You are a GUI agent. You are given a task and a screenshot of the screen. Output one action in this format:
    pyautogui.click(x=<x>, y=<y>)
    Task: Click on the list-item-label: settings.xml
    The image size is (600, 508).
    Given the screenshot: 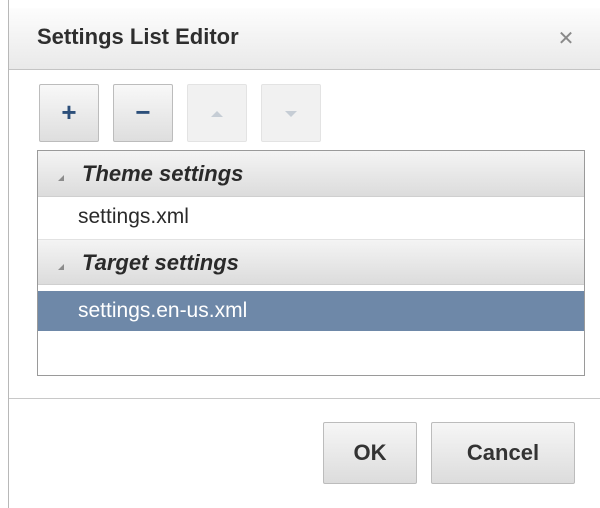 What is the action you would take?
    pyautogui.click(x=133, y=216)
    